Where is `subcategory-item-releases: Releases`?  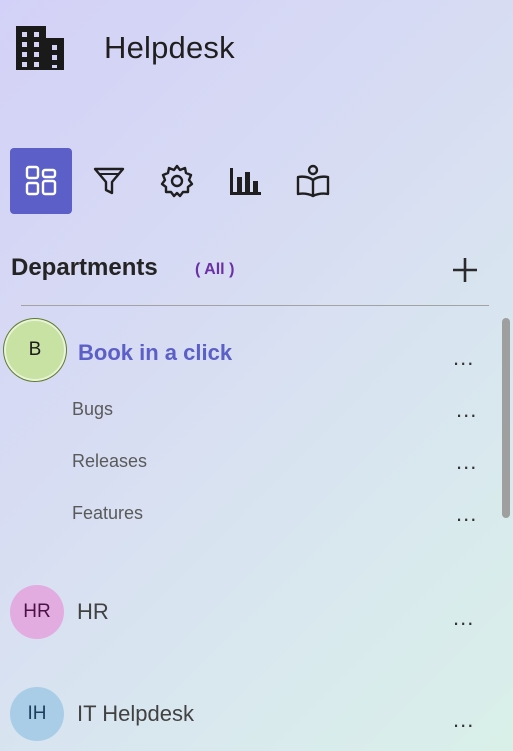 subcategory-item-releases: Releases is located at coordinates (109, 461).